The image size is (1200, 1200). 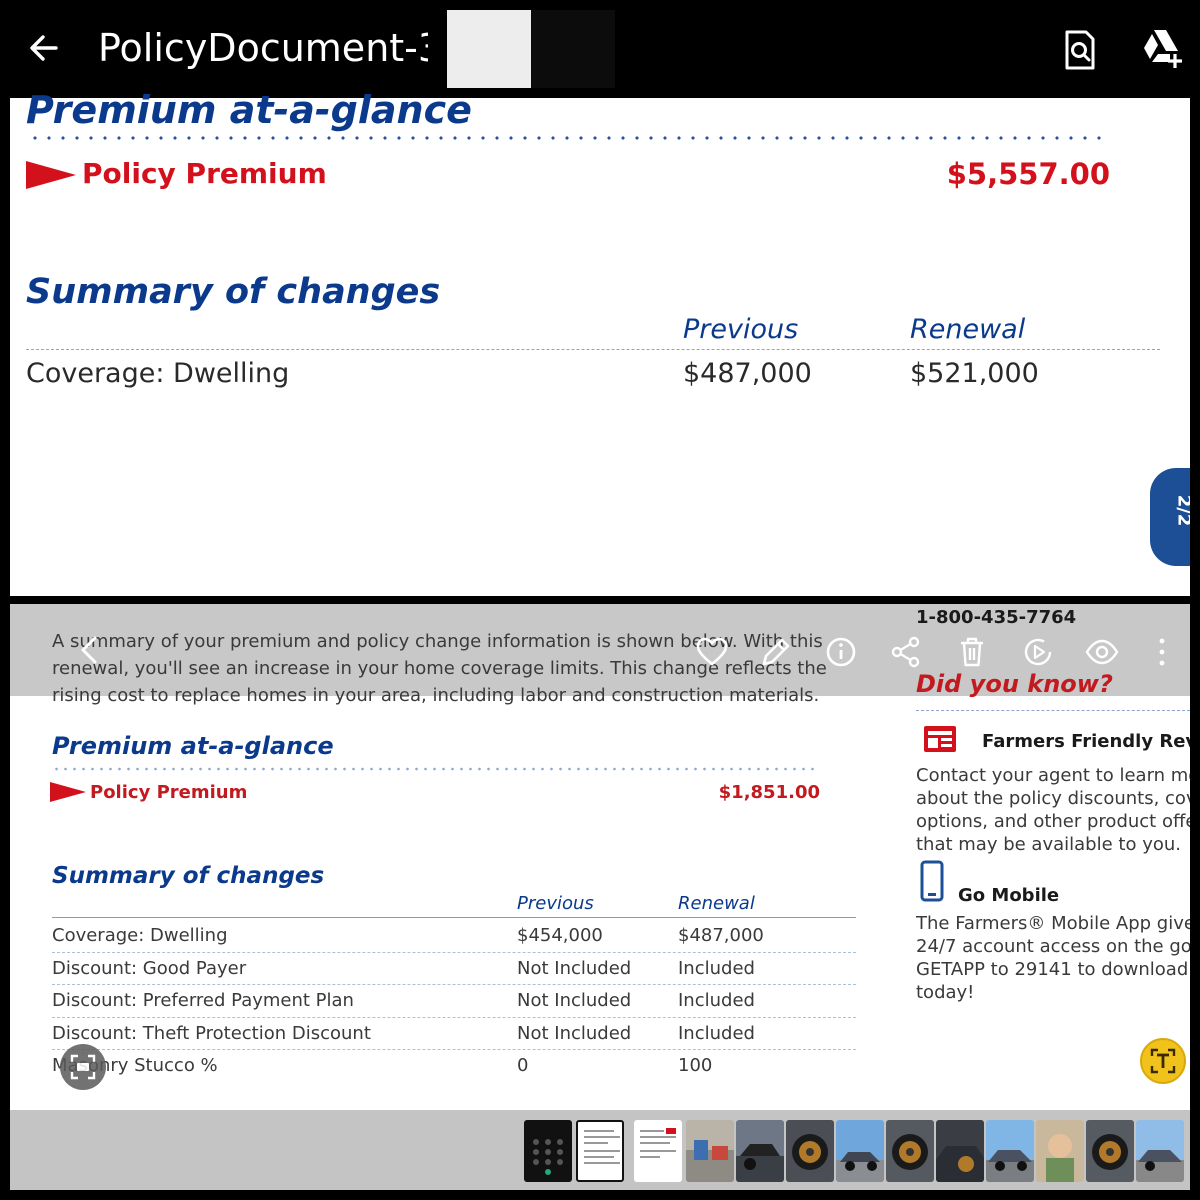 What do you see at coordinates (747, 373) in the screenshot?
I see `row-previous-value: $487,000` at bounding box center [747, 373].